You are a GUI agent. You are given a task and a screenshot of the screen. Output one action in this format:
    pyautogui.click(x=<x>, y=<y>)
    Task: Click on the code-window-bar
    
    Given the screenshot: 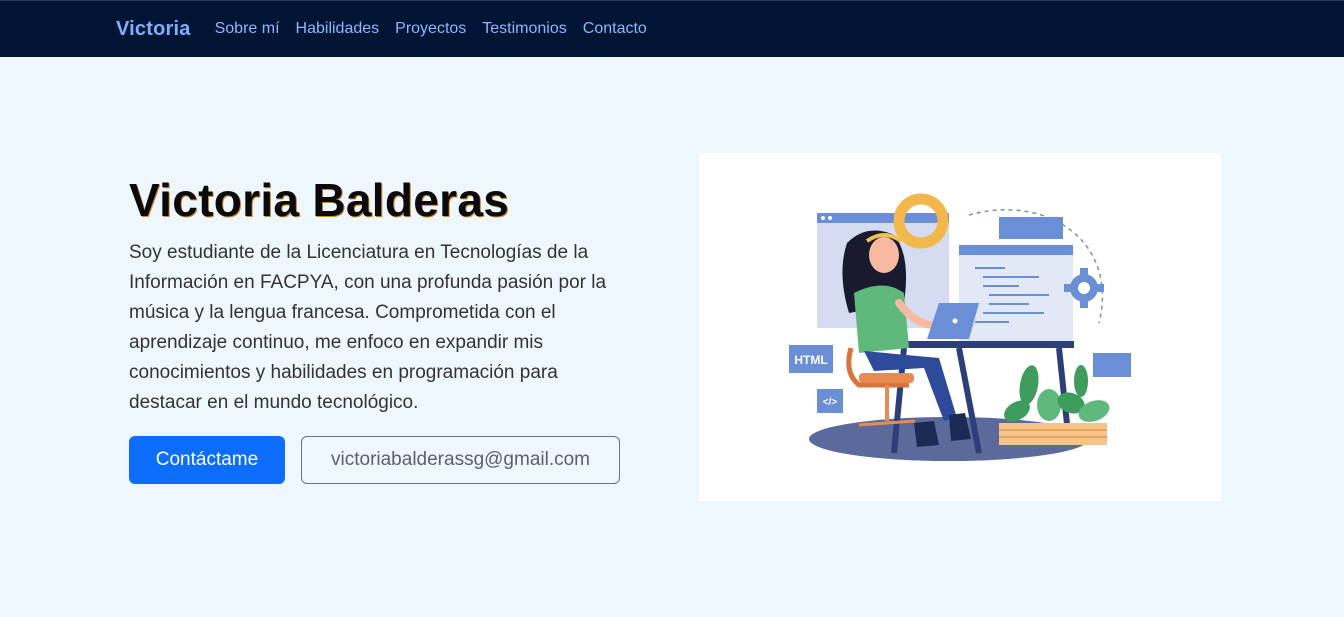 What is the action you would take?
    pyautogui.click(x=1016, y=250)
    